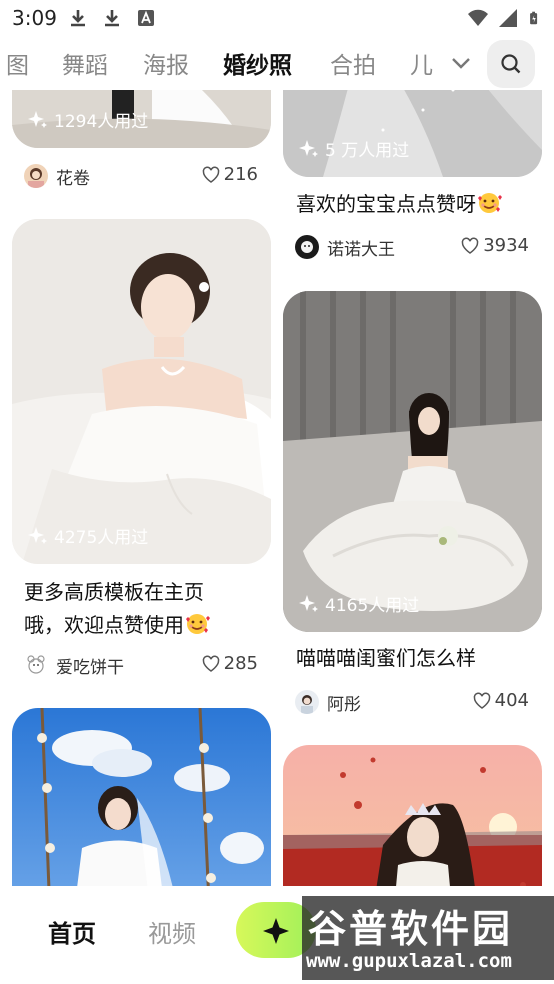 The image size is (554, 984). I want to click on app-notification-icon, so click(146, 18).